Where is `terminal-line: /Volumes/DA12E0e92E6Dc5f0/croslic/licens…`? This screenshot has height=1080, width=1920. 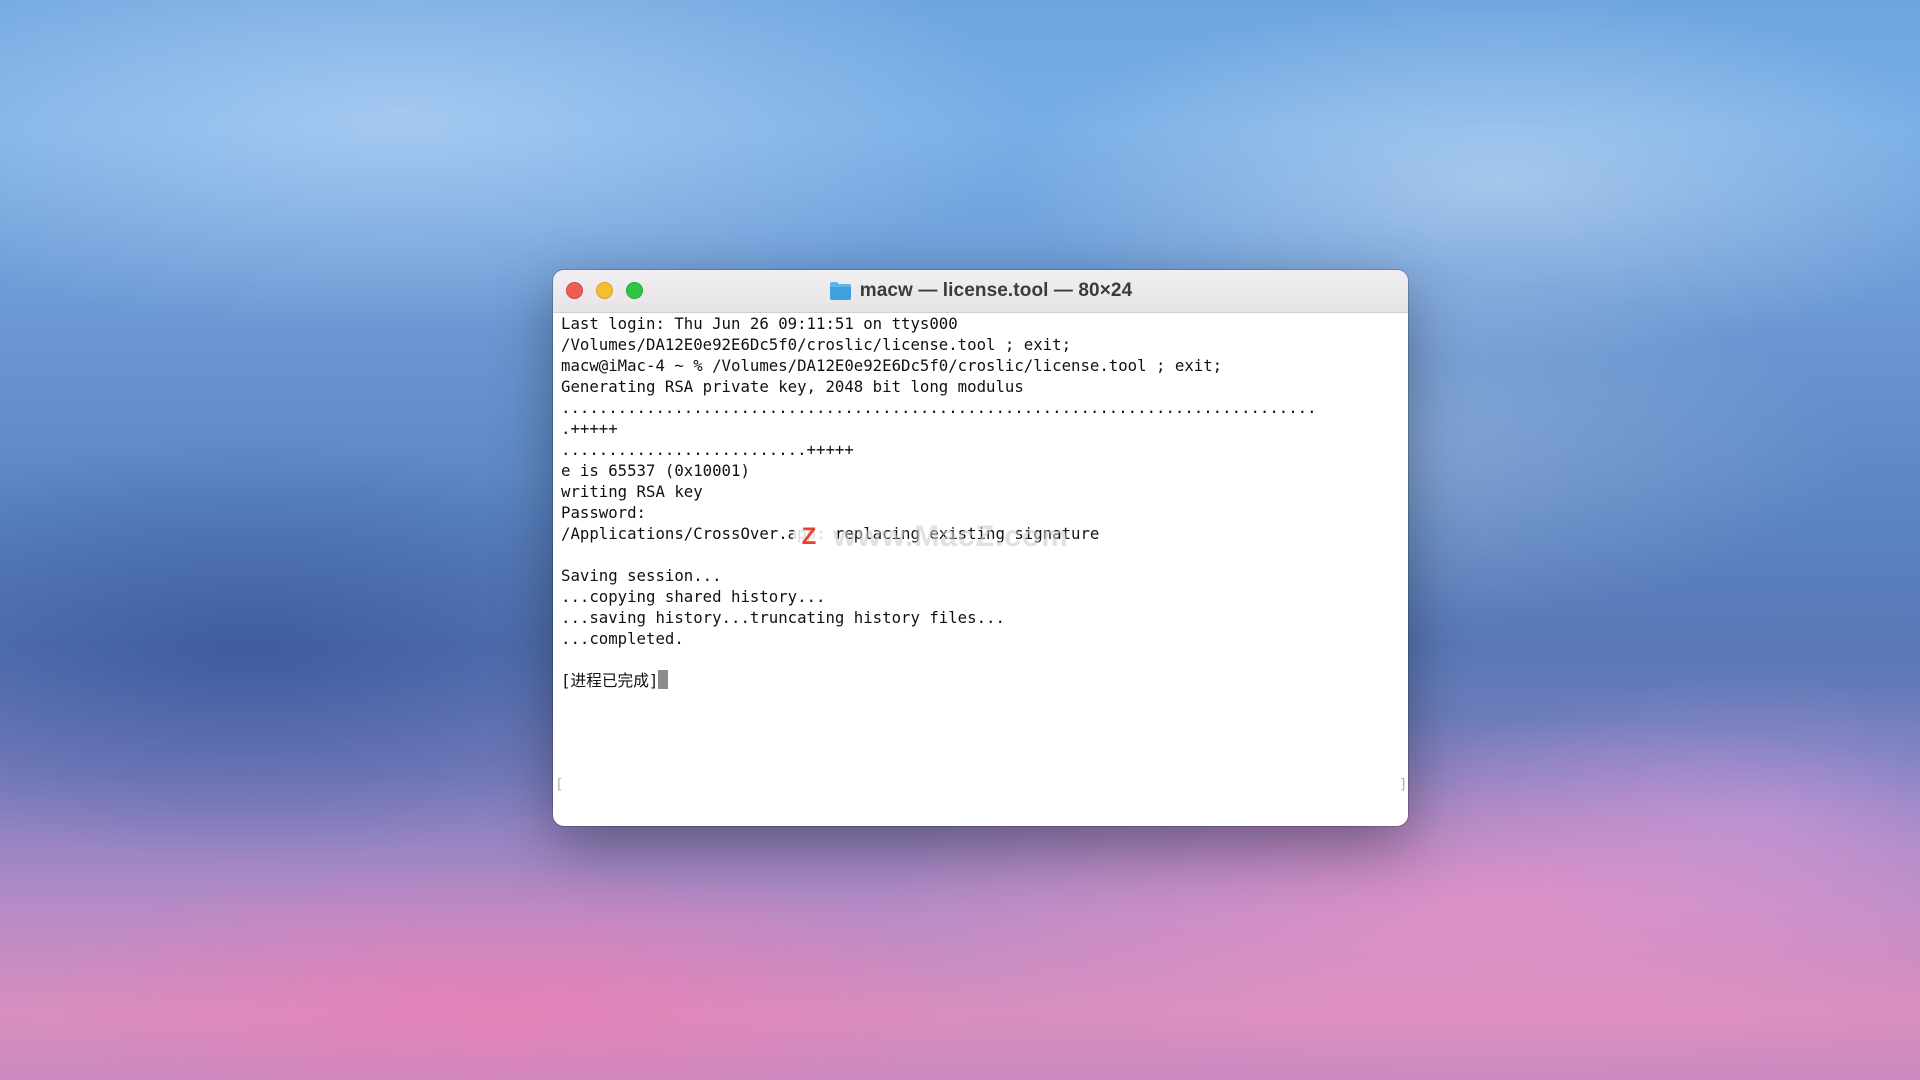
terminal-line: /Volumes/DA12E0e92E6Dc5f0/croslic/licens… is located at coordinates (816, 344).